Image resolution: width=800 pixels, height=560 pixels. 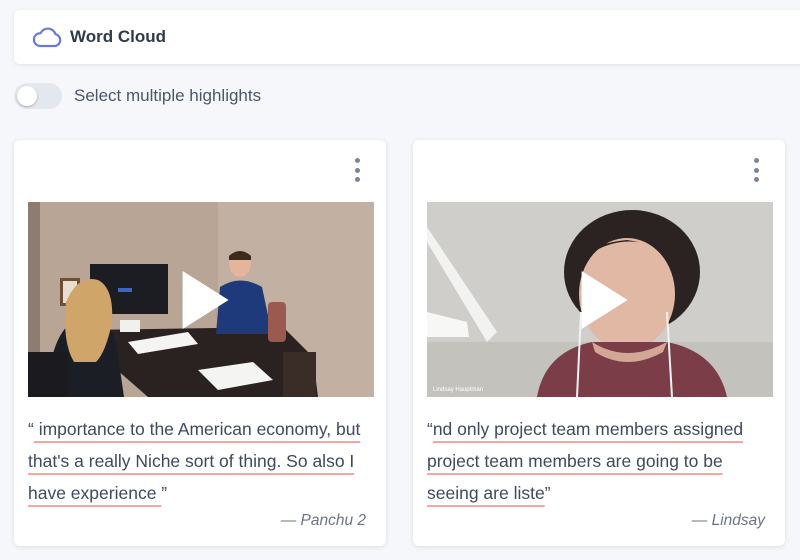 I want to click on video-caption: Lindsay Hauptman, so click(x=458, y=390).